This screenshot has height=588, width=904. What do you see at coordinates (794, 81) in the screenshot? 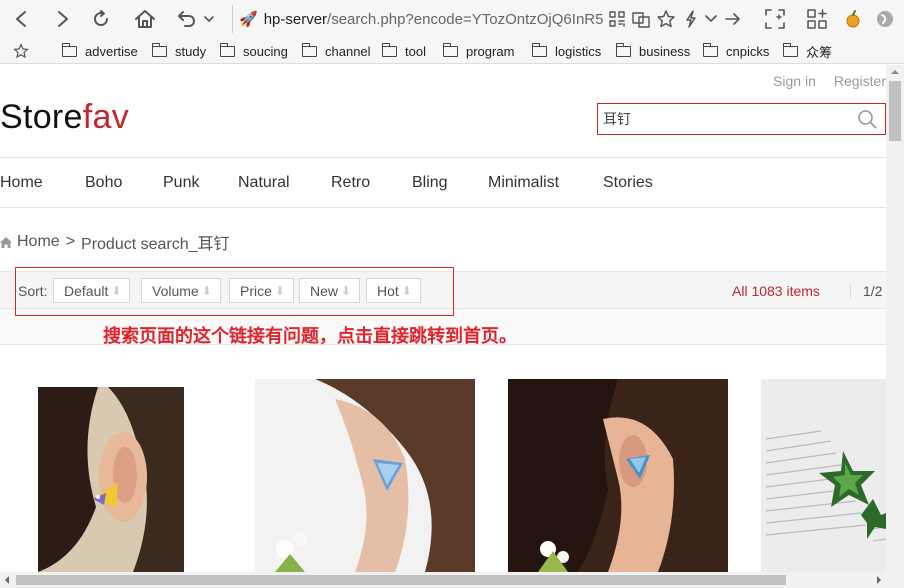
I see `sign-in-link: Sign in` at bounding box center [794, 81].